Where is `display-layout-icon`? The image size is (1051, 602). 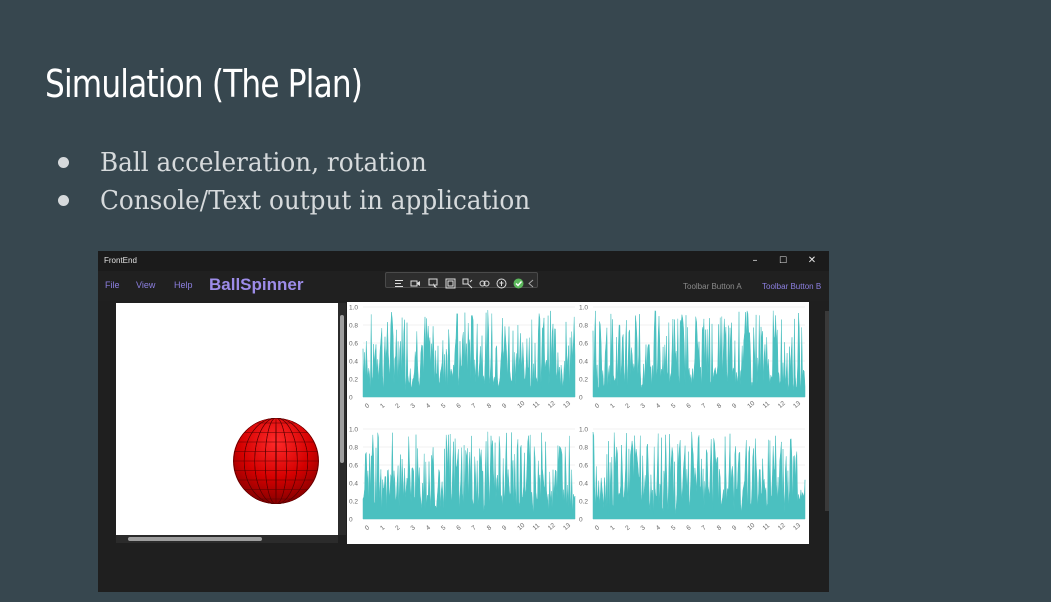 display-layout-icon is located at coordinates (450, 281).